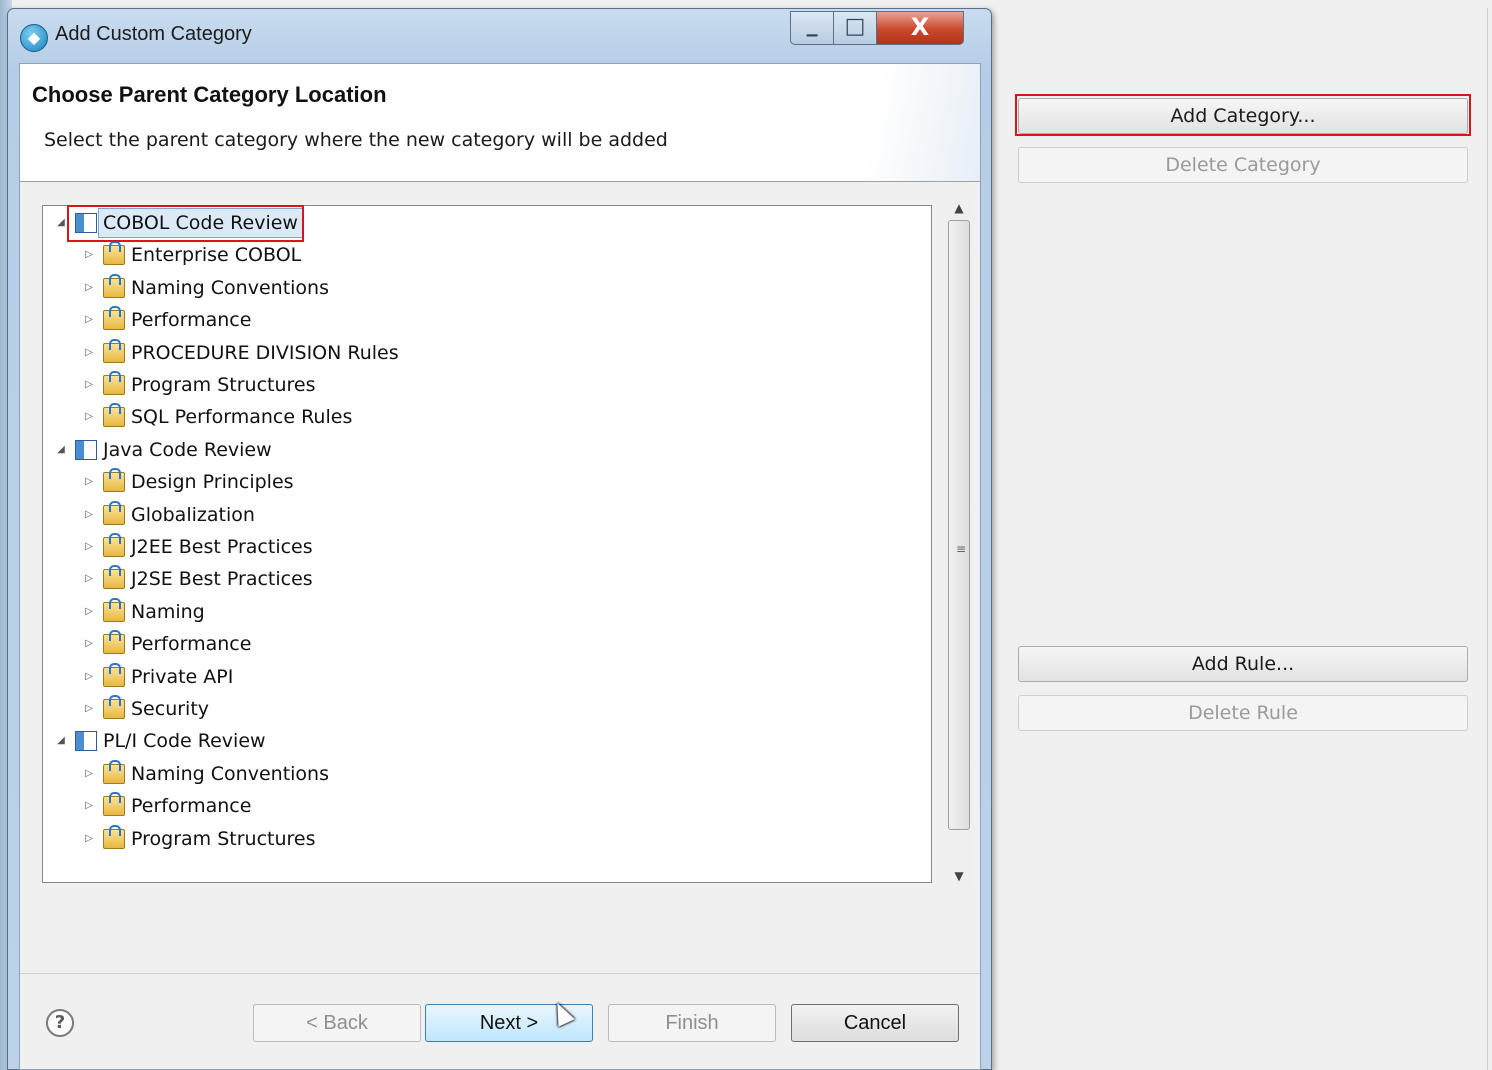 The height and width of the screenshot is (1070, 1492). I want to click on window-title: Add Custom Category, so click(153, 34).